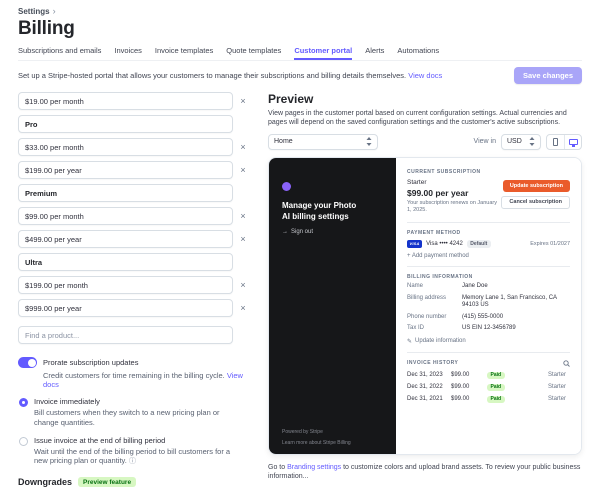 Image resolution: width=600 pixels, height=487 pixels. What do you see at coordinates (332, 232) in the screenshot?
I see `sign-out-link: → Sign out` at bounding box center [332, 232].